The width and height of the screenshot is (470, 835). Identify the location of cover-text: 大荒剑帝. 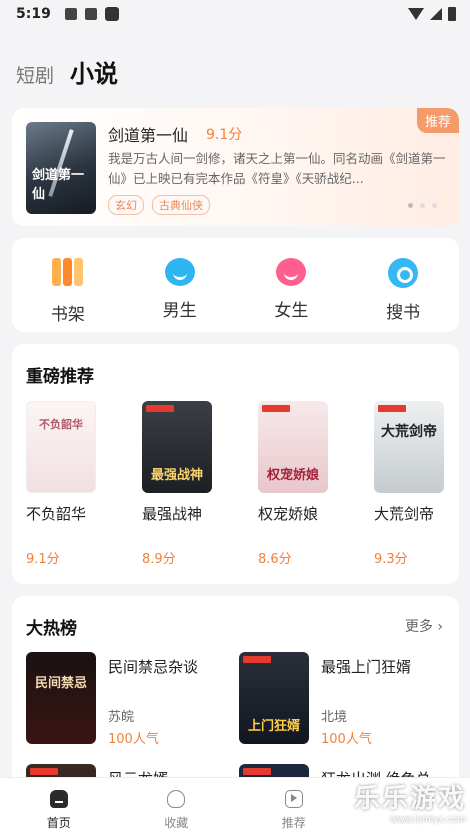
(409, 432).